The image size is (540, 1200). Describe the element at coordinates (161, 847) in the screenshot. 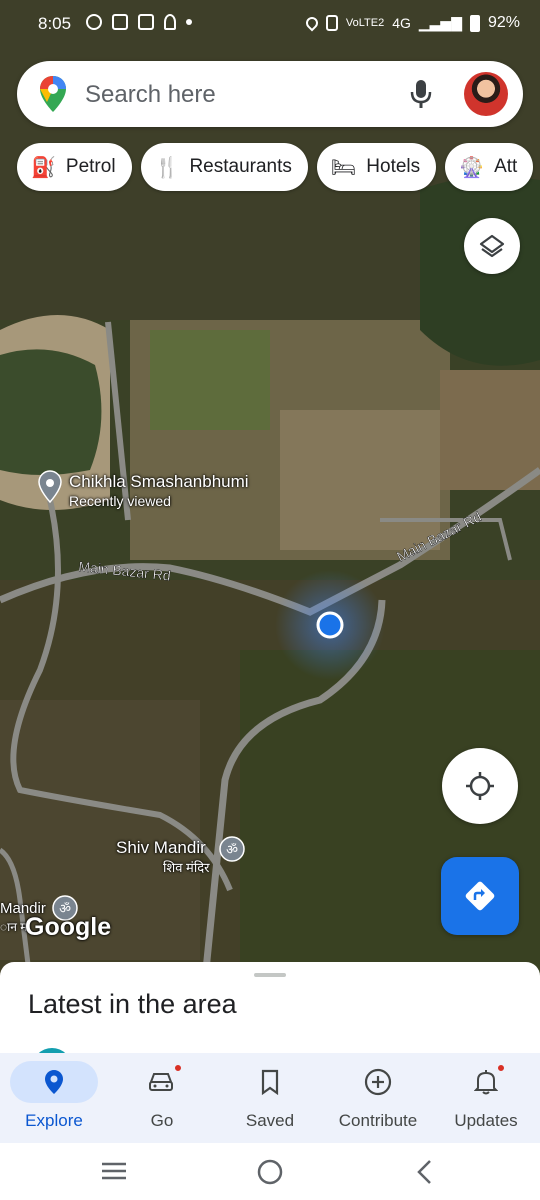

I see `poi-name: Shiv Mandir` at that location.